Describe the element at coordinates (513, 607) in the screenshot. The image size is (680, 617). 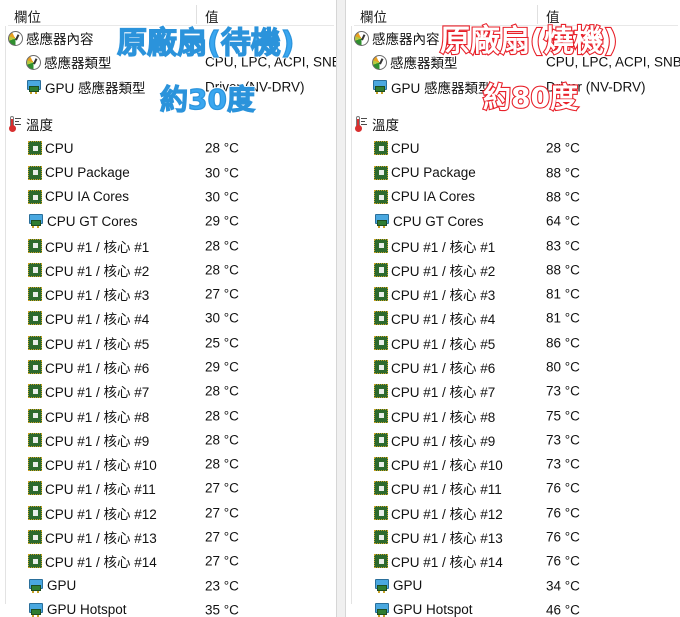
I see `table-row: GPU Hotspot 46 °C` at that location.